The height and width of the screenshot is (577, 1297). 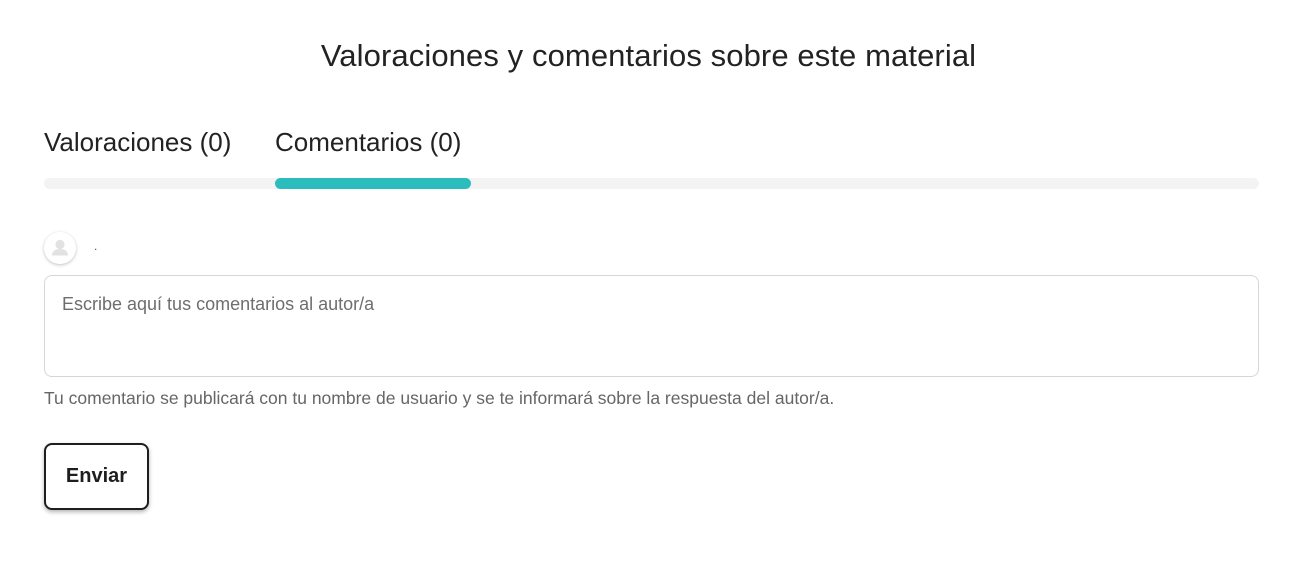 I want to click on active-tab-indicator, so click(x=373, y=183).